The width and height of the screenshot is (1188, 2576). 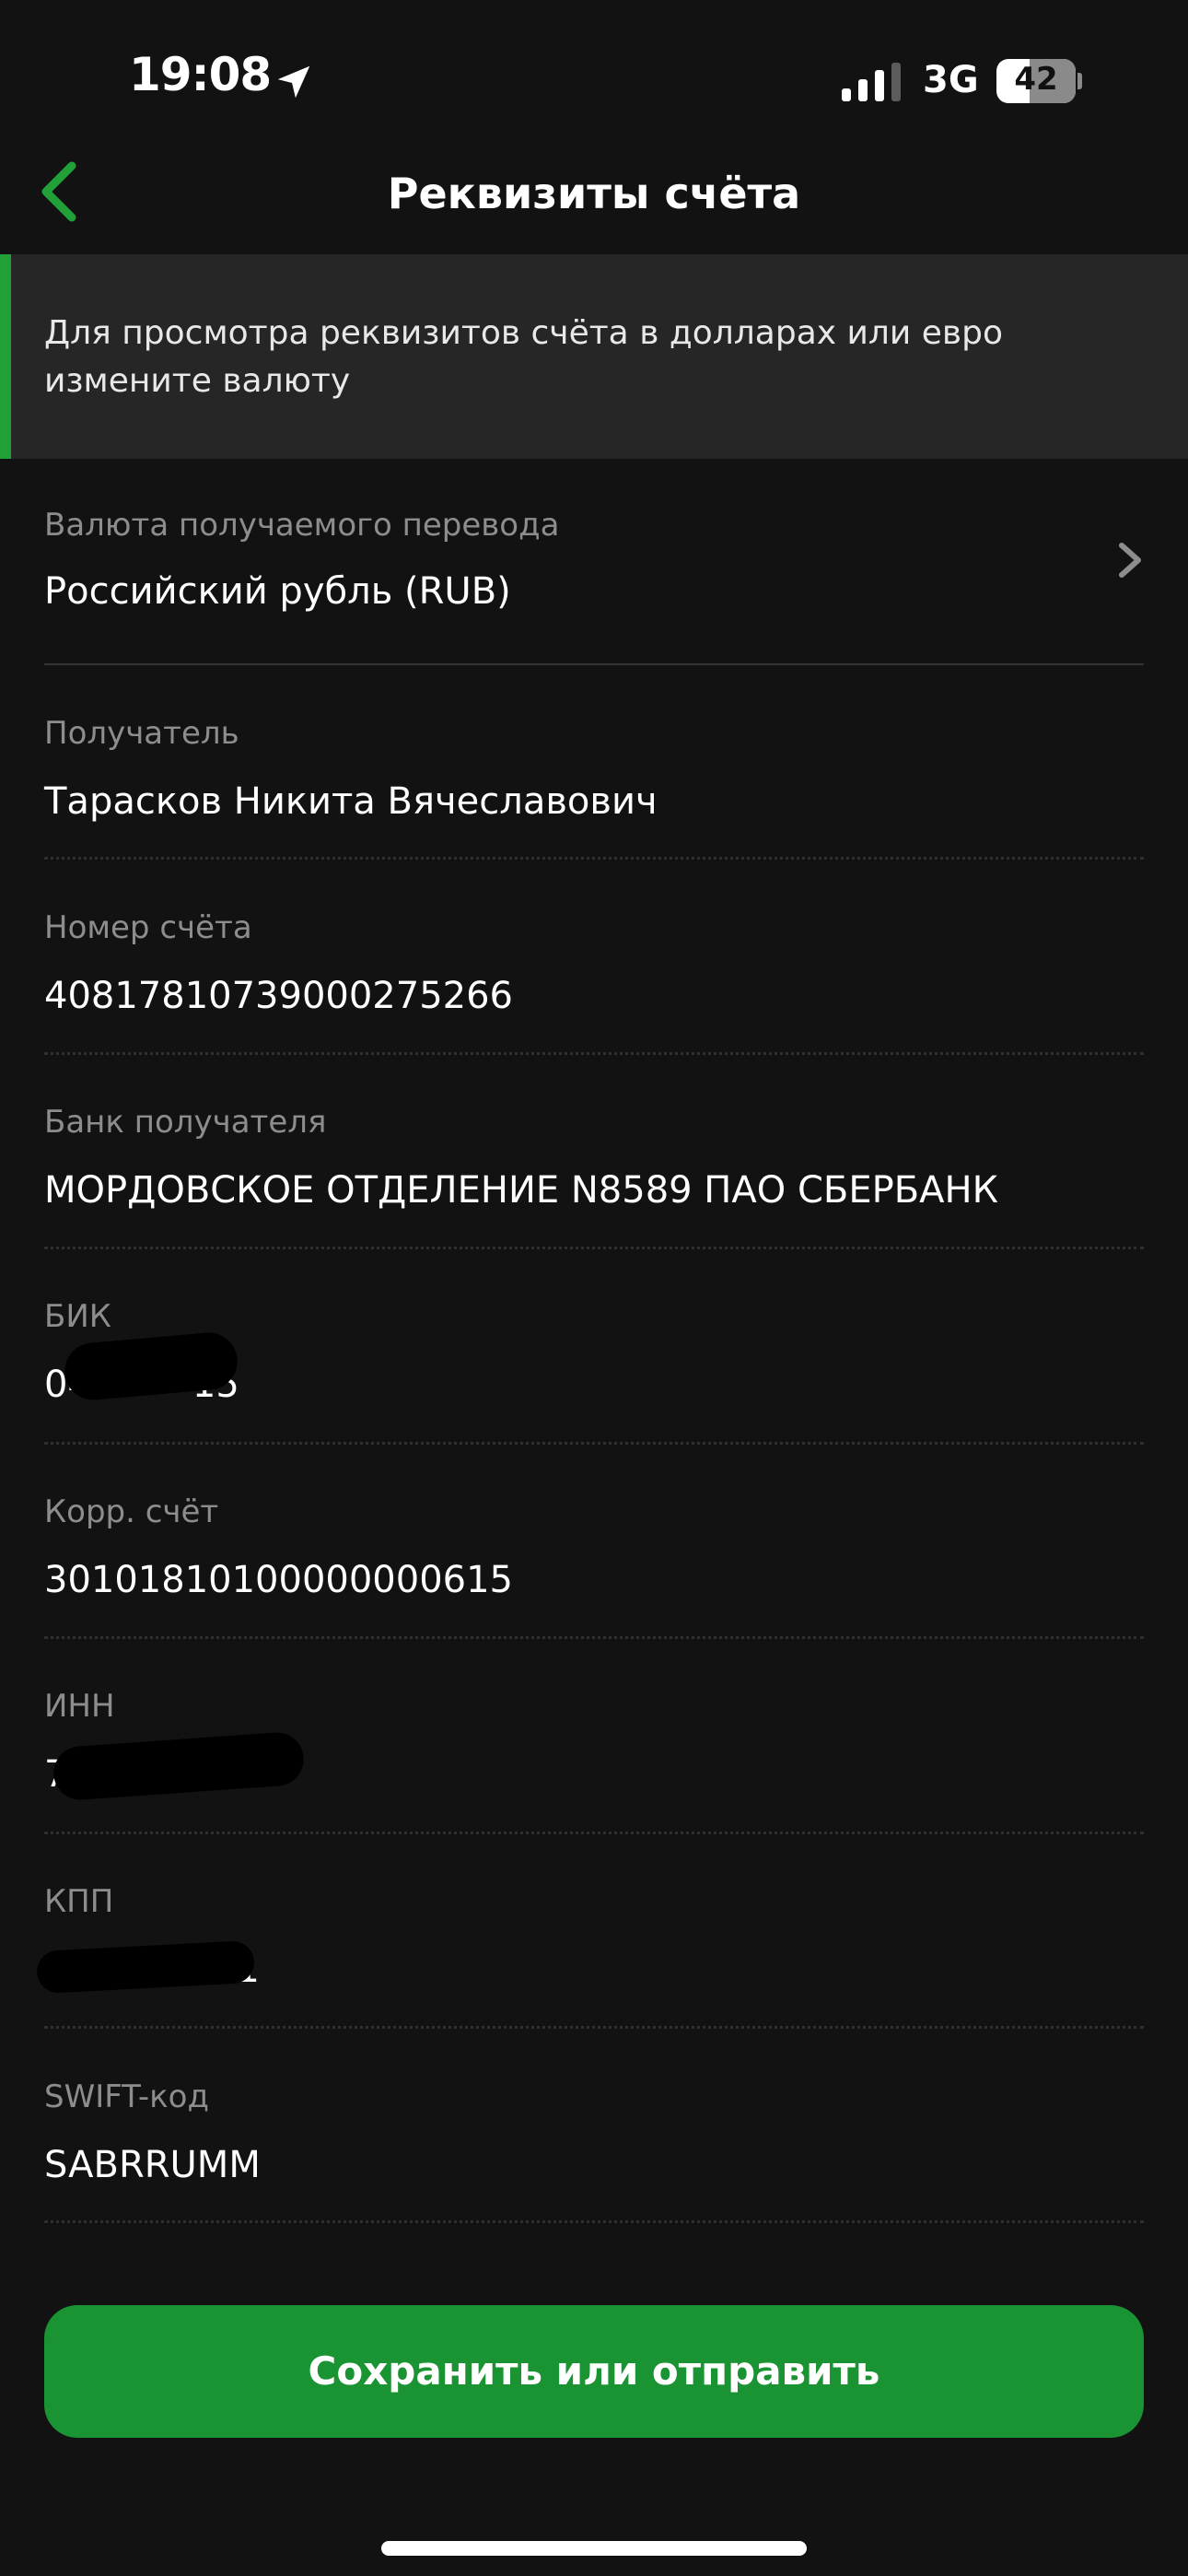 I want to click on chevron-right-icon, so click(x=1130, y=560).